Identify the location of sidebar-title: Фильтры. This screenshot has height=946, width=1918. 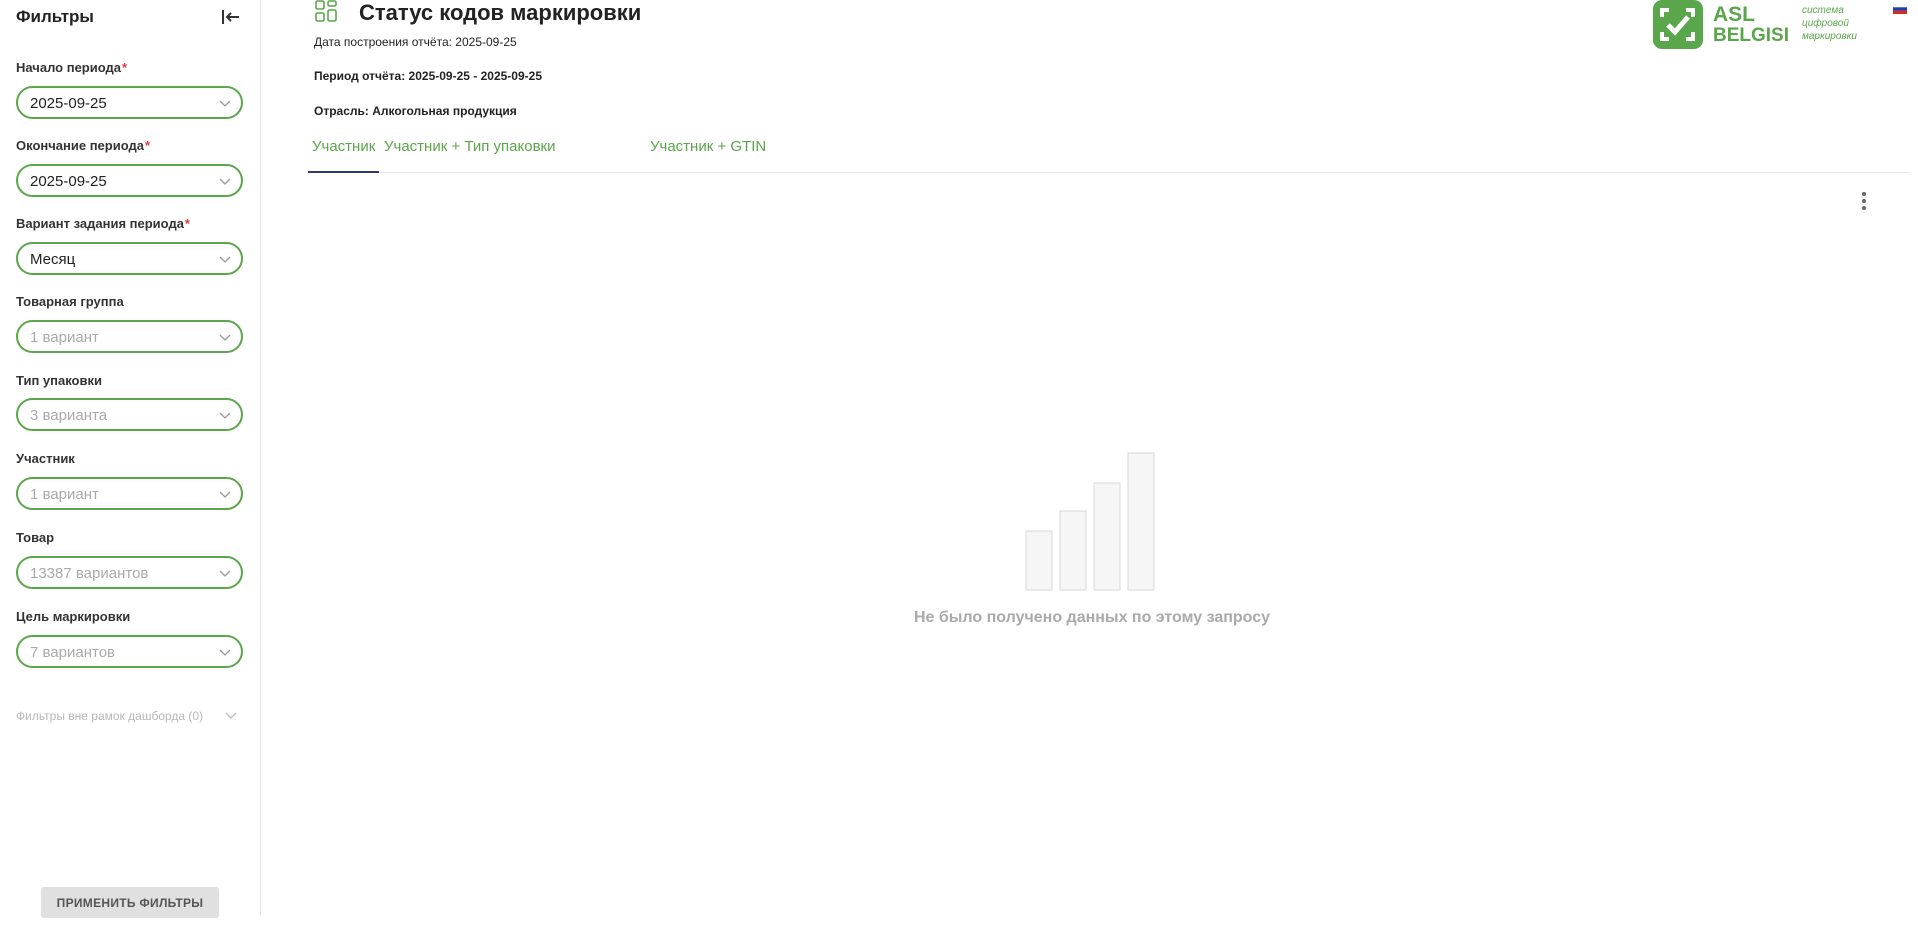
(55, 16).